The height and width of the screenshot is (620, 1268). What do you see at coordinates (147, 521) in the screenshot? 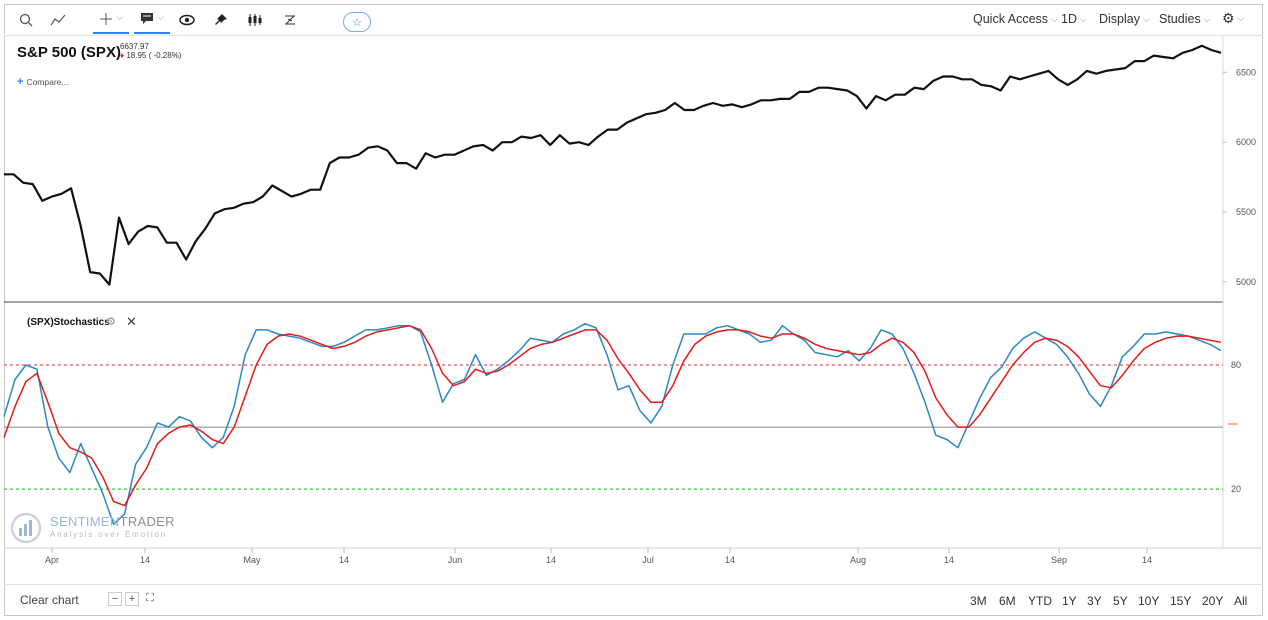
I see `logo-text-part2: TRADER` at bounding box center [147, 521].